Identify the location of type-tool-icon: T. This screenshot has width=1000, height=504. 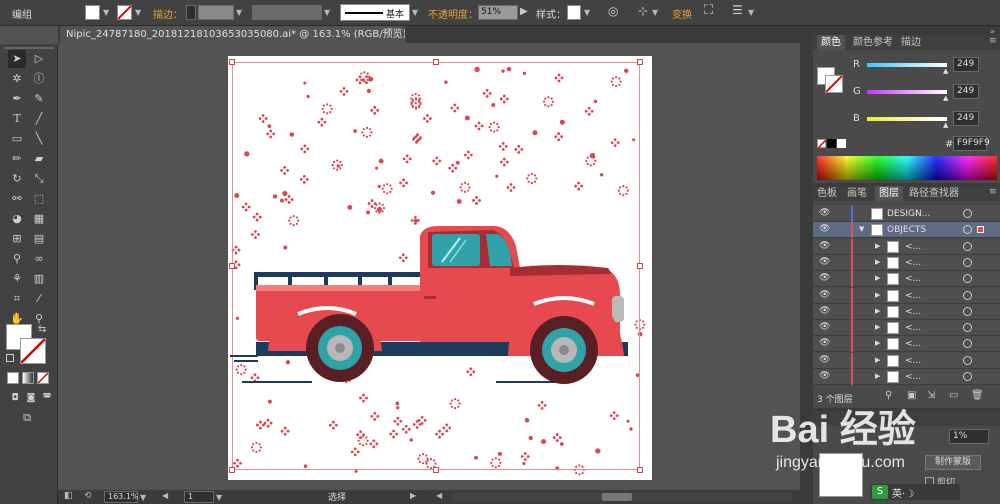
(17, 119).